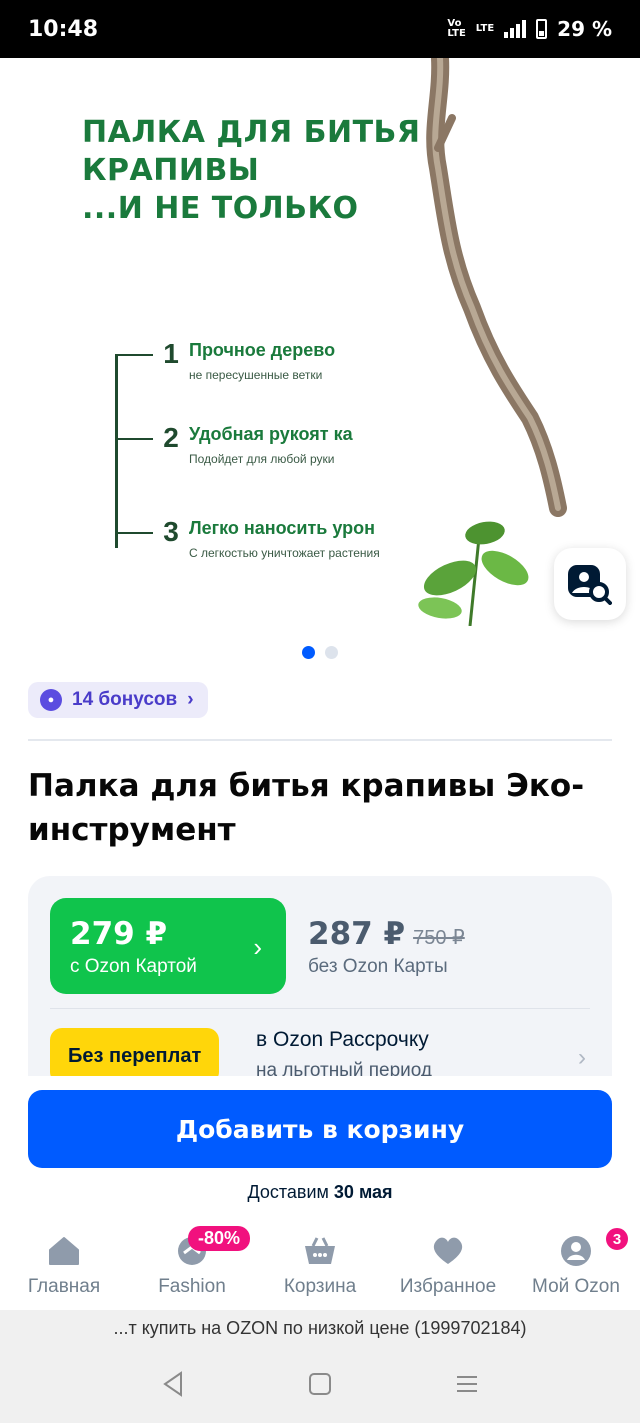 The height and width of the screenshot is (1423, 640). I want to click on bonus-coin-icon: ●, so click(51, 700).